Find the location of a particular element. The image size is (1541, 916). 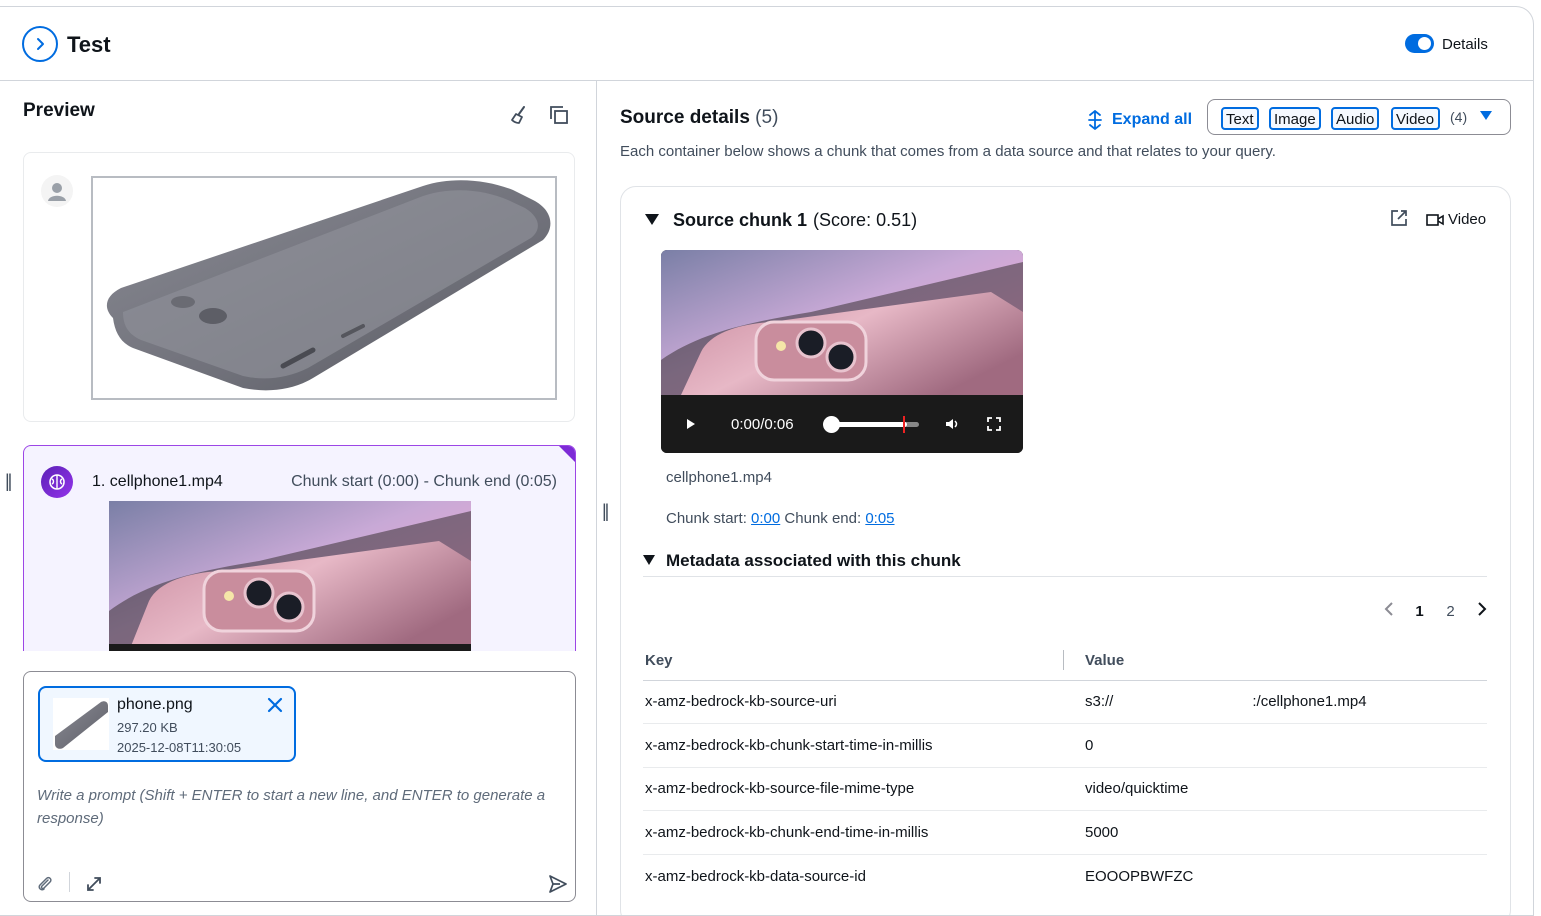

attachment-chip: phone.png 297.20 KB 2025-12-08T11:30:05 is located at coordinates (167, 724).